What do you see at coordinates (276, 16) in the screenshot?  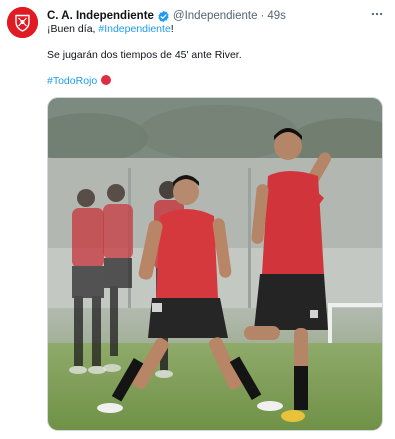 I see `tweet-timestamp: 49s` at bounding box center [276, 16].